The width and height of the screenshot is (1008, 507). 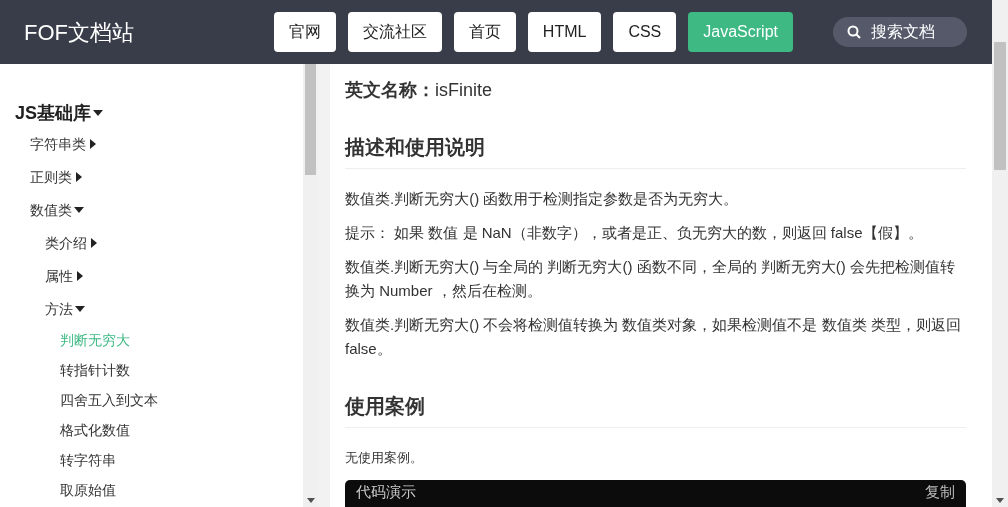 What do you see at coordinates (384, 458) in the screenshot?
I see `paragraph: 无使用案例。` at bounding box center [384, 458].